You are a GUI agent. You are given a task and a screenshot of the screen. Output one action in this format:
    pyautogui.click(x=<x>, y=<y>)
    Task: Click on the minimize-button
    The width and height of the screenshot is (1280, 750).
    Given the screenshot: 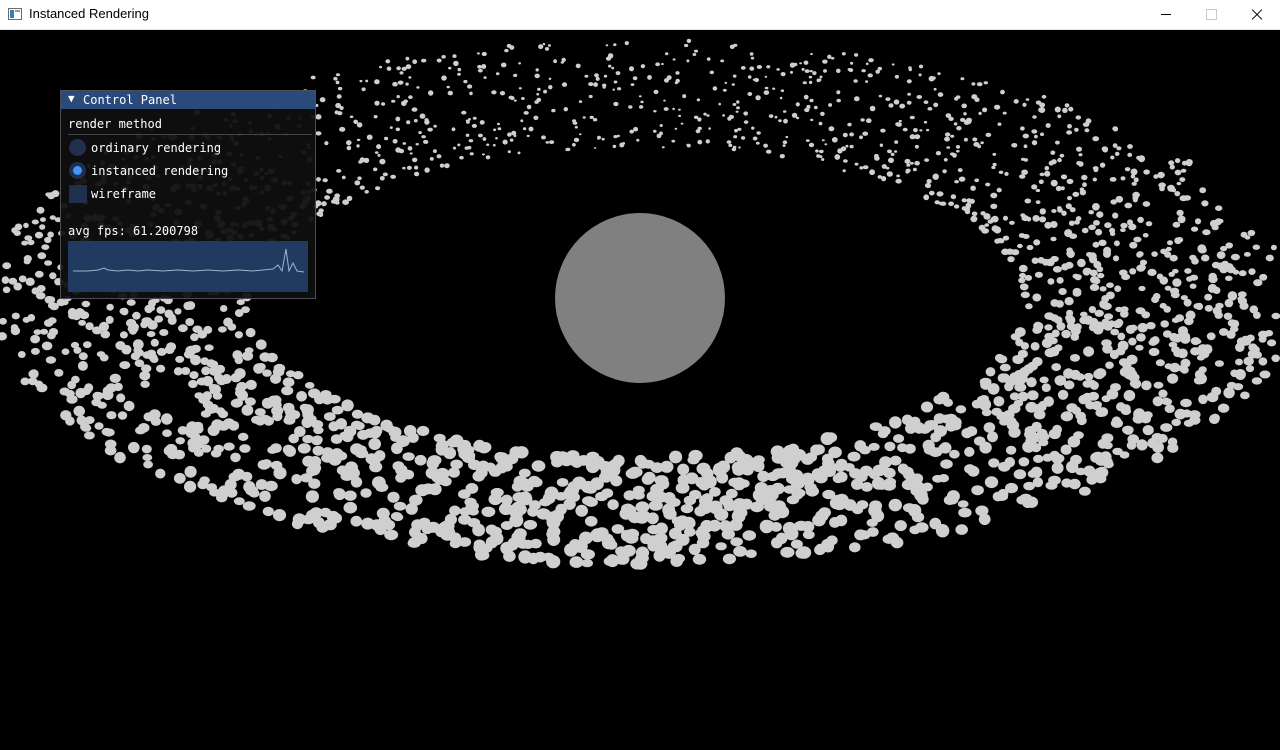 What is the action you would take?
    pyautogui.click(x=1166, y=15)
    